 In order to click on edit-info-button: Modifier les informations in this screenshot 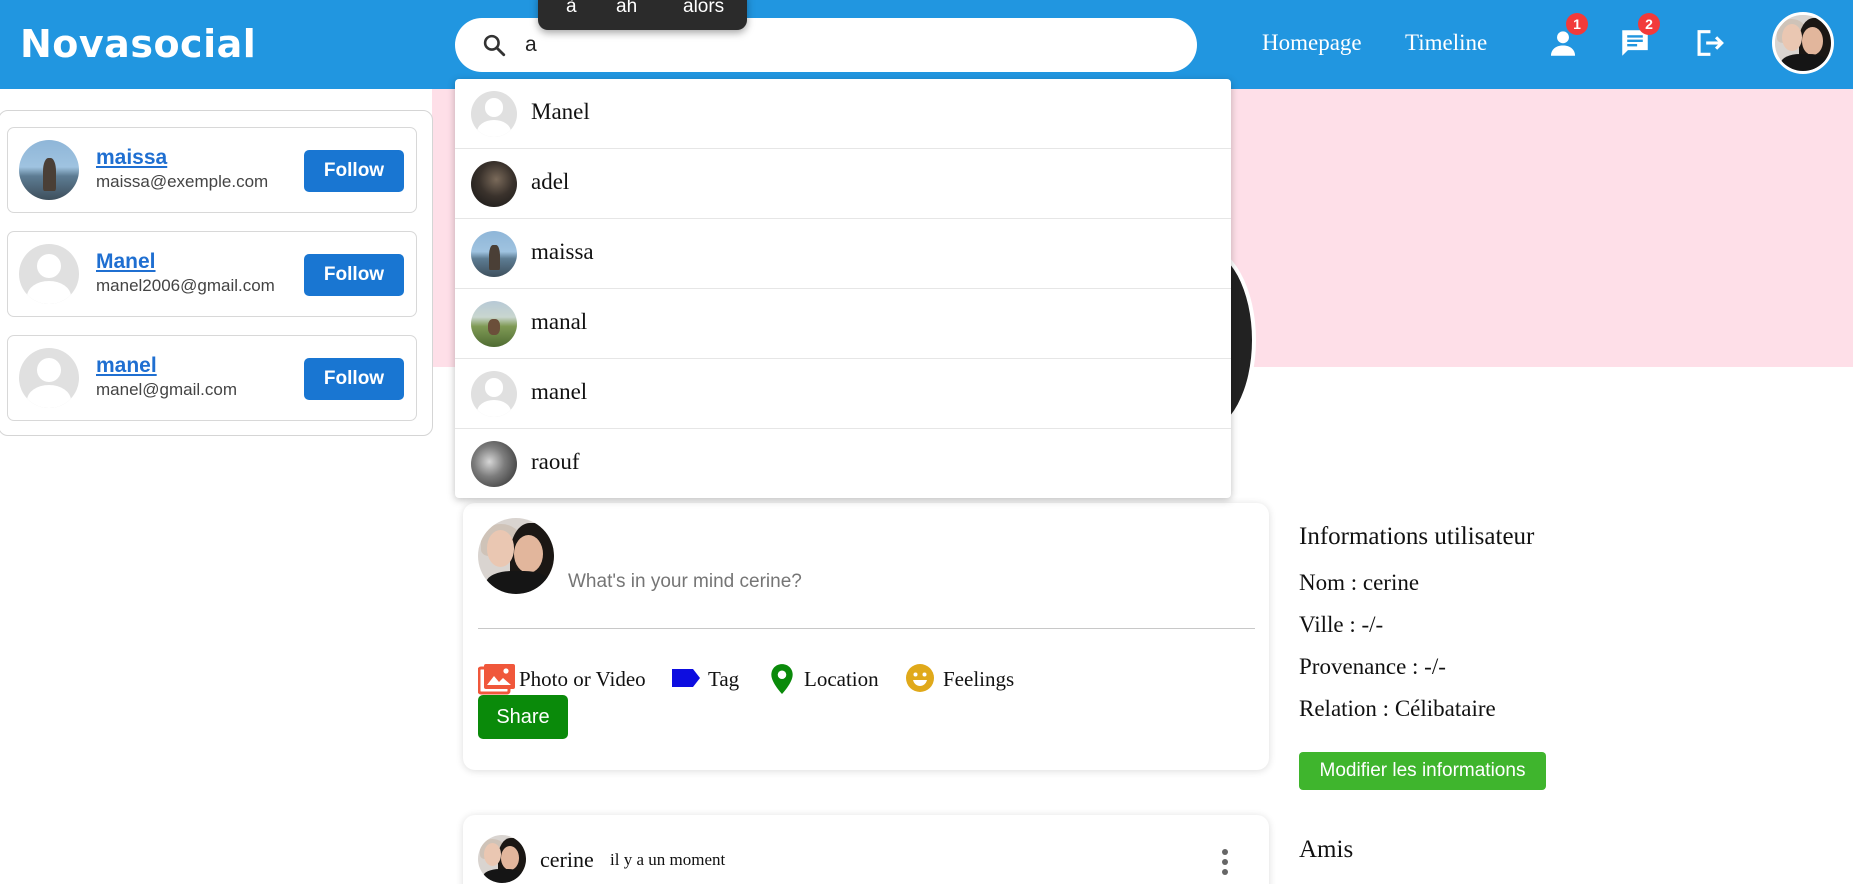, I will do `click(1422, 771)`.